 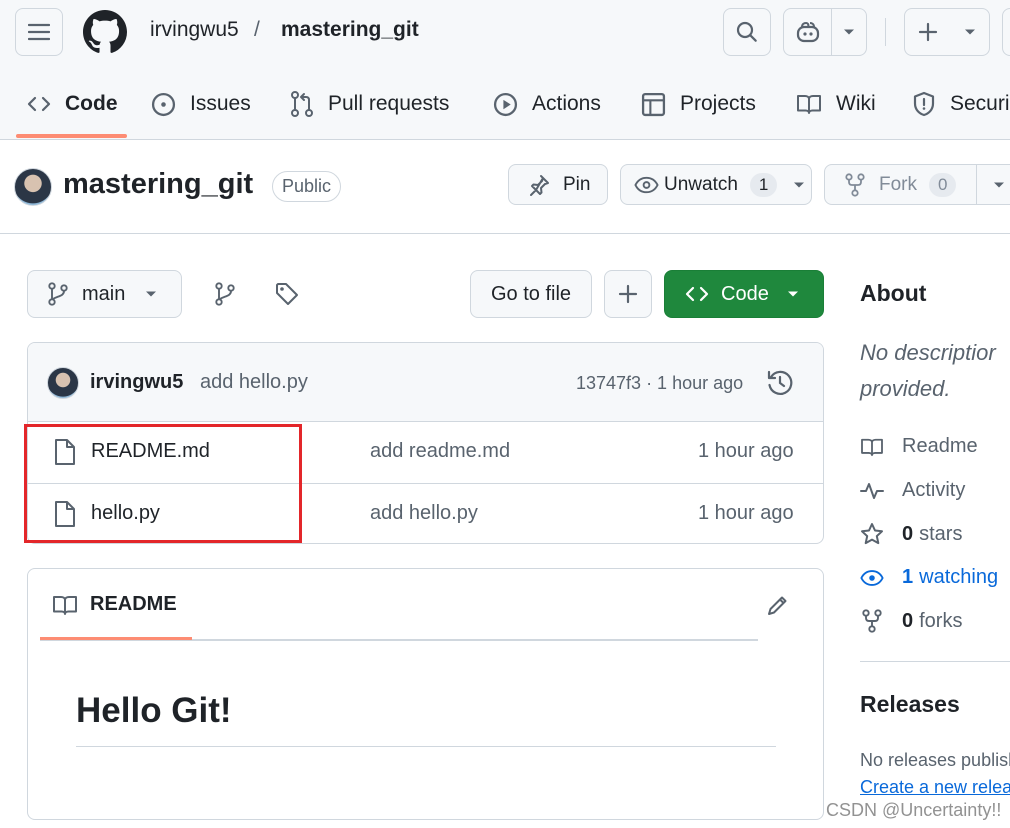 I want to click on star-icon, so click(x=872, y=534).